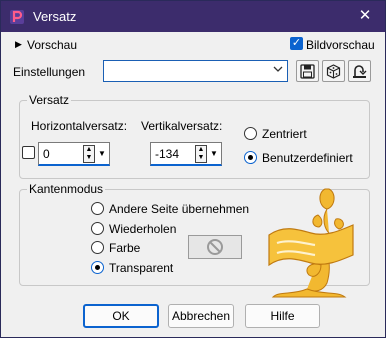 This screenshot has width=386, height=338. I want to click on vertical-offset-input: -134, so click(167, 154).